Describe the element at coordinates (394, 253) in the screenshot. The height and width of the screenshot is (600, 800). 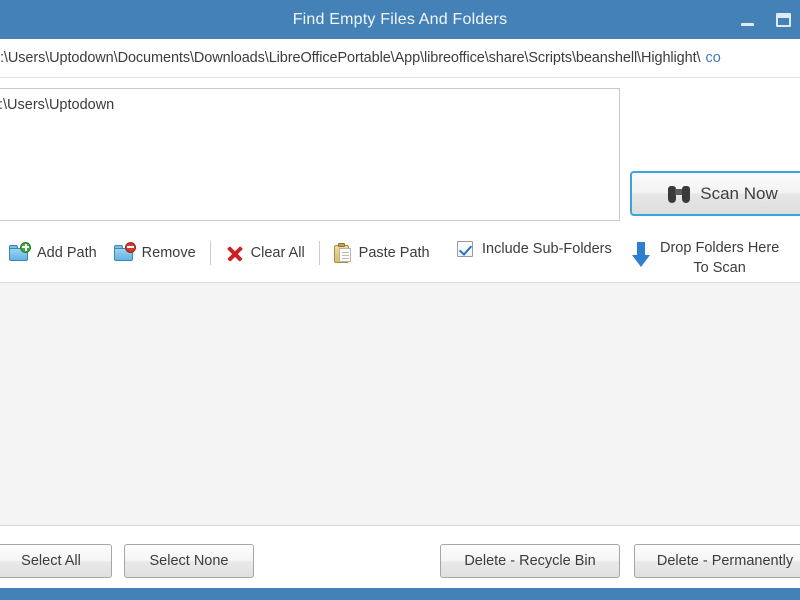
I see `paste-path-label: Paste Path` at that location.